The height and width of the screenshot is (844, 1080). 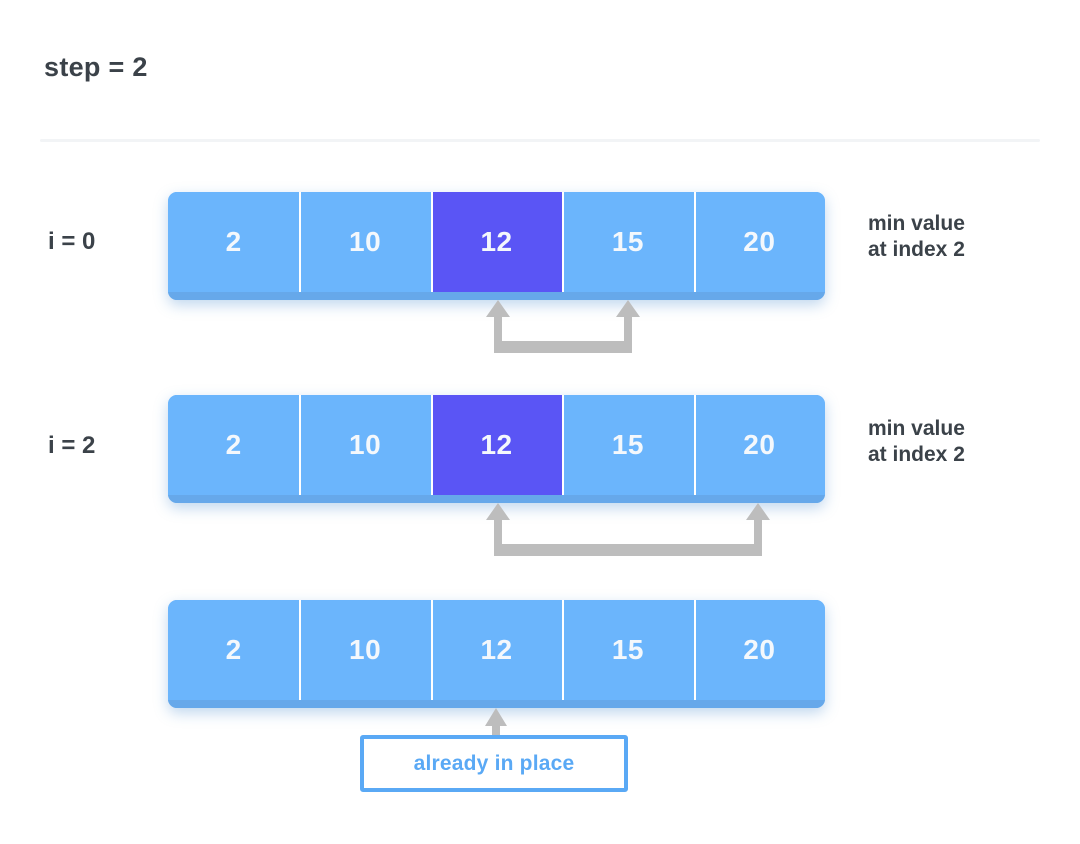 I want to click on array-container-1: 2 10 12 15 20, so click(x=496, y=246).